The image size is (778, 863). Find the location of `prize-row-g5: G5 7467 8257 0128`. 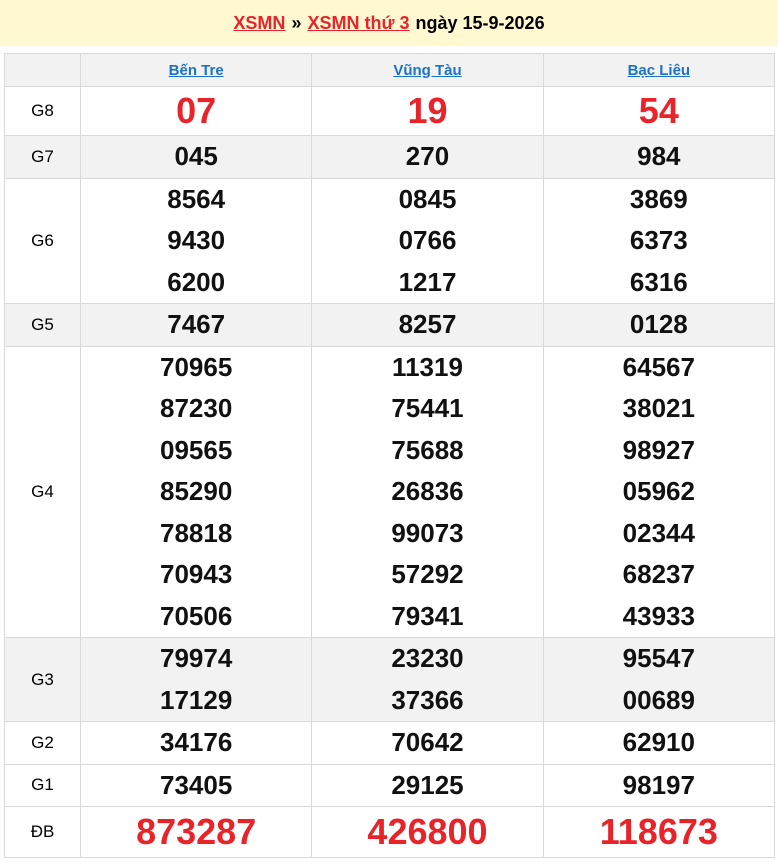

prize-row-g5: G5 7467 8257 0128 is located at coordinates (390, 325).